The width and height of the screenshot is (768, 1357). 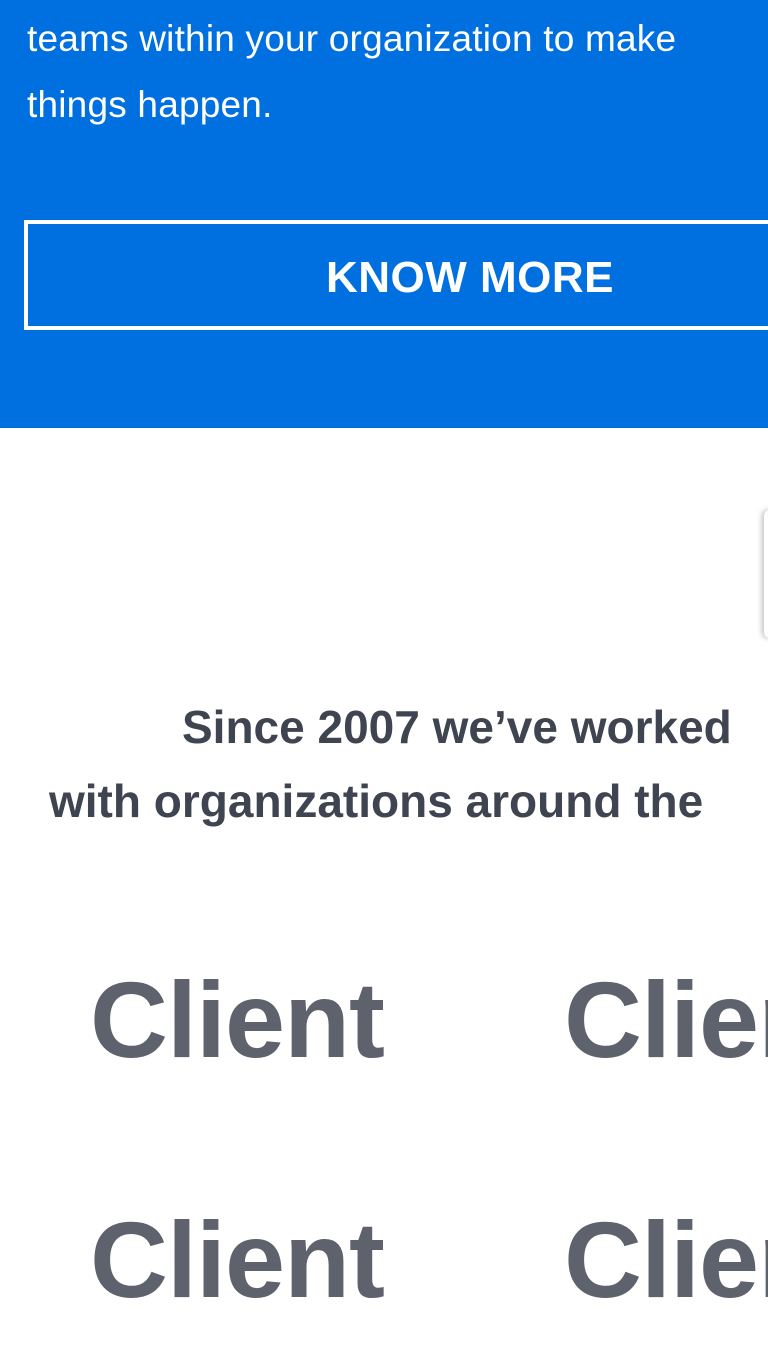 What do you see at coordinates (470, 277) in the screenshot?
I see `know-more-label: KNOW MORE` at bounding box center [470, 277].